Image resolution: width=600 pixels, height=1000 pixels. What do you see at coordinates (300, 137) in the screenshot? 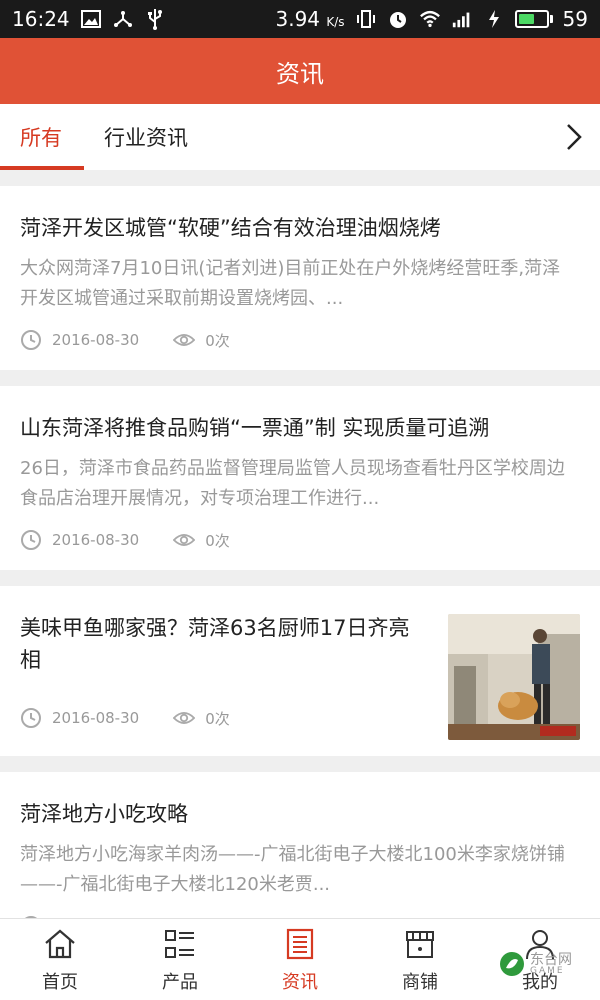
I see `category-tabs: 所有 行业资讯` at bounding box center [300, 137].